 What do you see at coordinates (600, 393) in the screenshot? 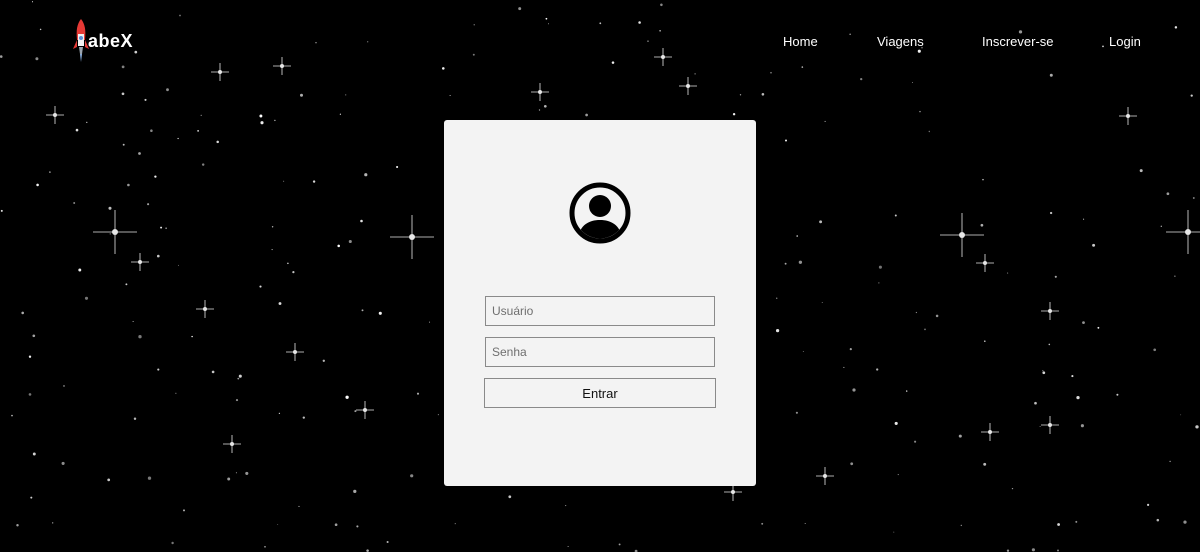
I see `login-submit-button: Entrar` at bounding box center [600, 393].